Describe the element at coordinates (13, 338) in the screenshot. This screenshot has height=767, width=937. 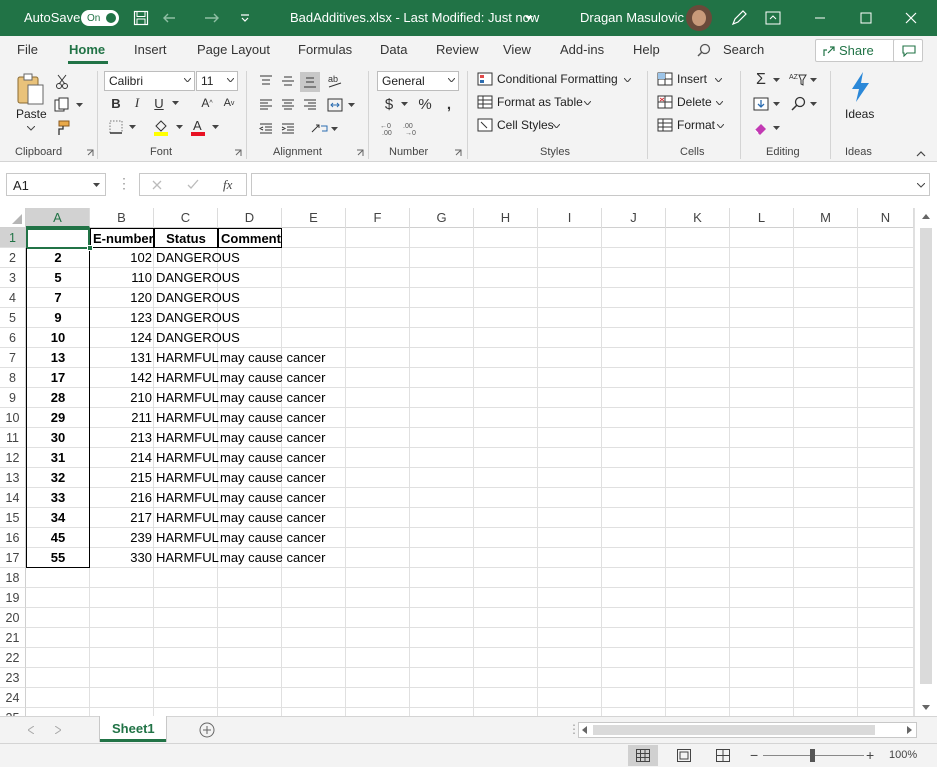
I see `row-header: 6` at that location.